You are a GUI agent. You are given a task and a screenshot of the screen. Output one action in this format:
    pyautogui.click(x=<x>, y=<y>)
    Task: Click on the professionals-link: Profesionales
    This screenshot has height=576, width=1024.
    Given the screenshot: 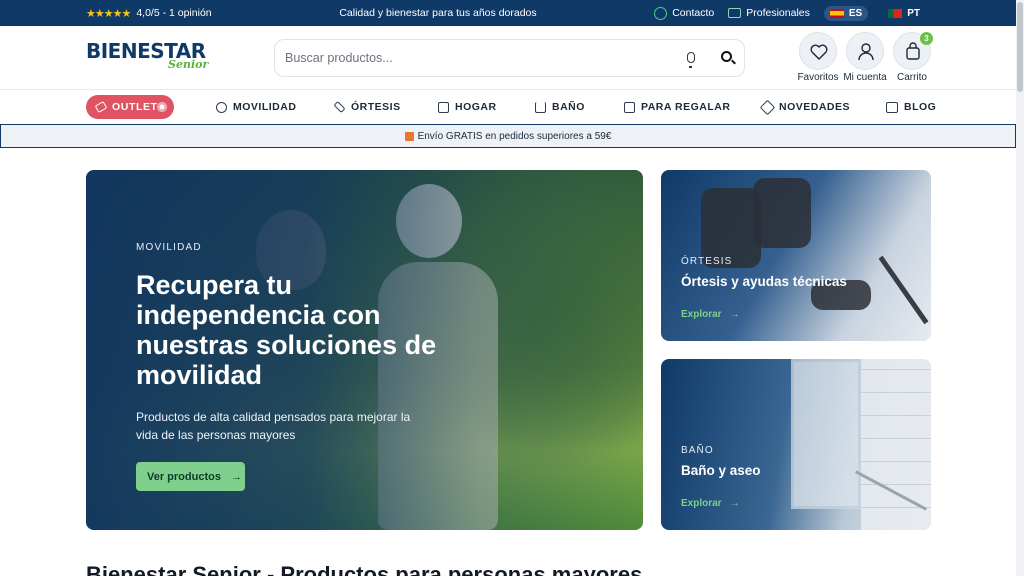 What is the action you would take?
    pyautogui.click(x=769, y=13)
    